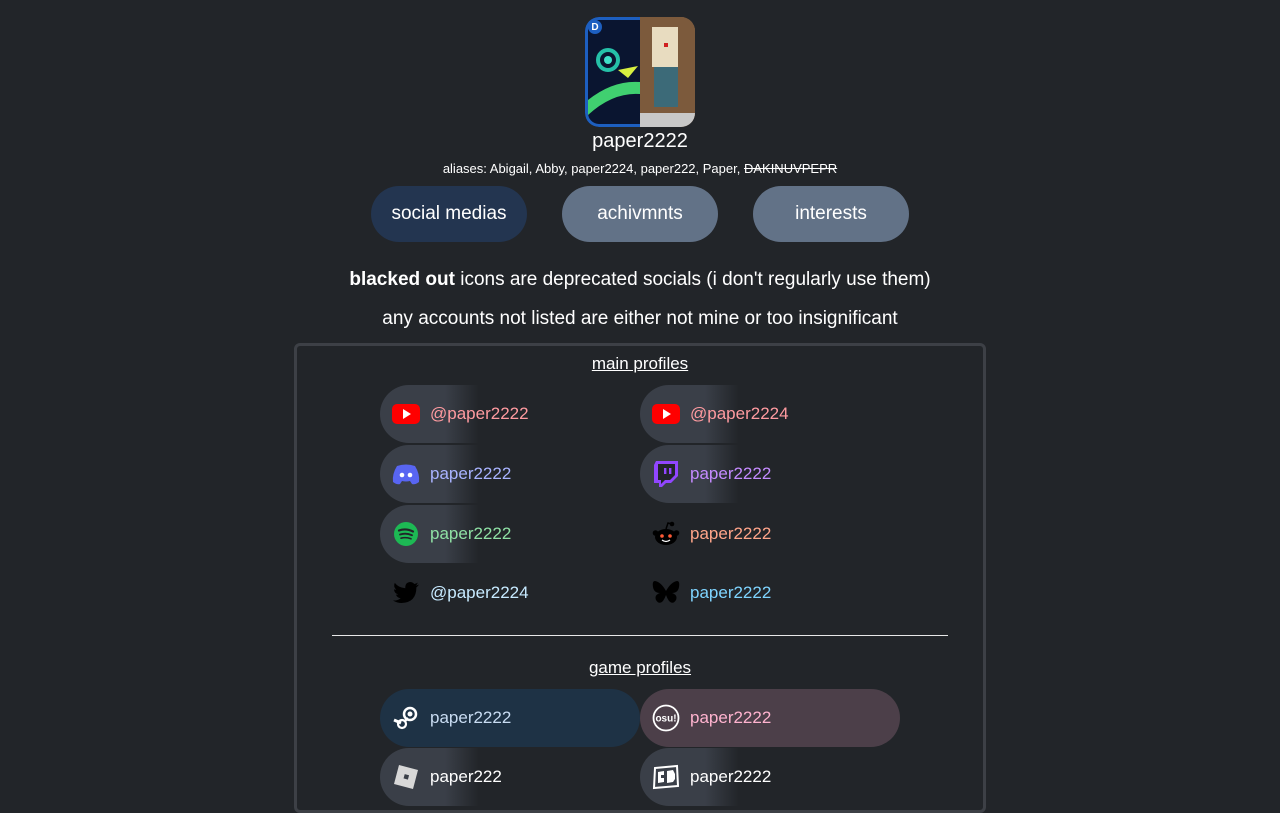  I want to click on tab-achivmnts: achivmnts, so click(640, 214).